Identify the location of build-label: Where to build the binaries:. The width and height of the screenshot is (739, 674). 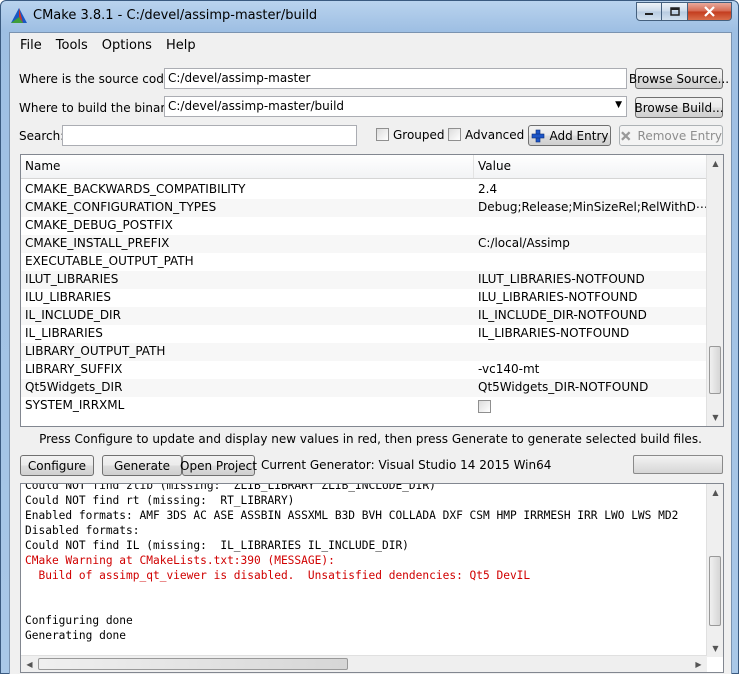
(103, 108).